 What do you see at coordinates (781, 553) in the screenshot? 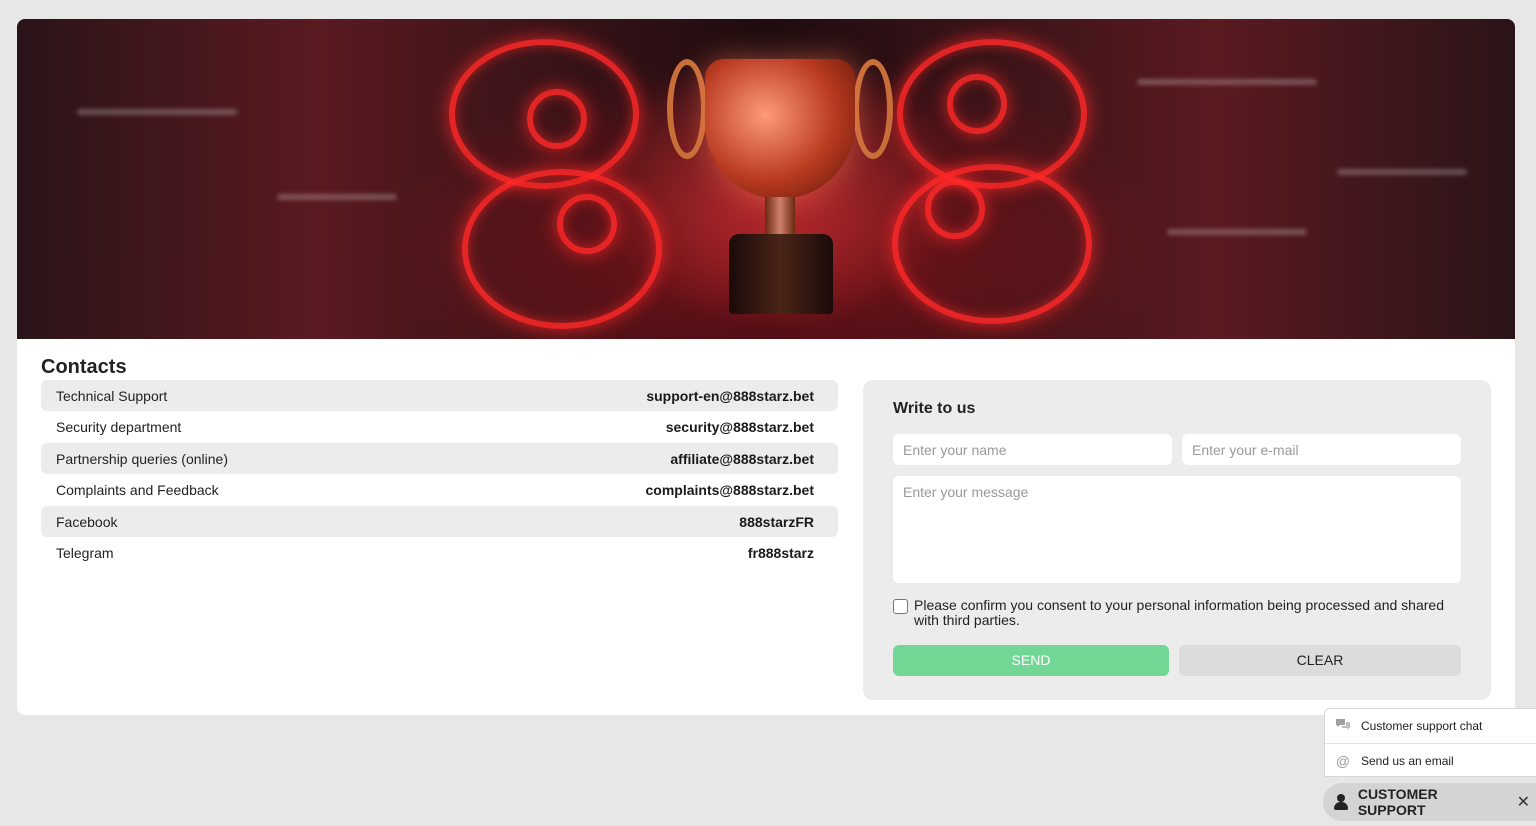
I see `contact-value: fr888starz` at bounding box center [781, 553].